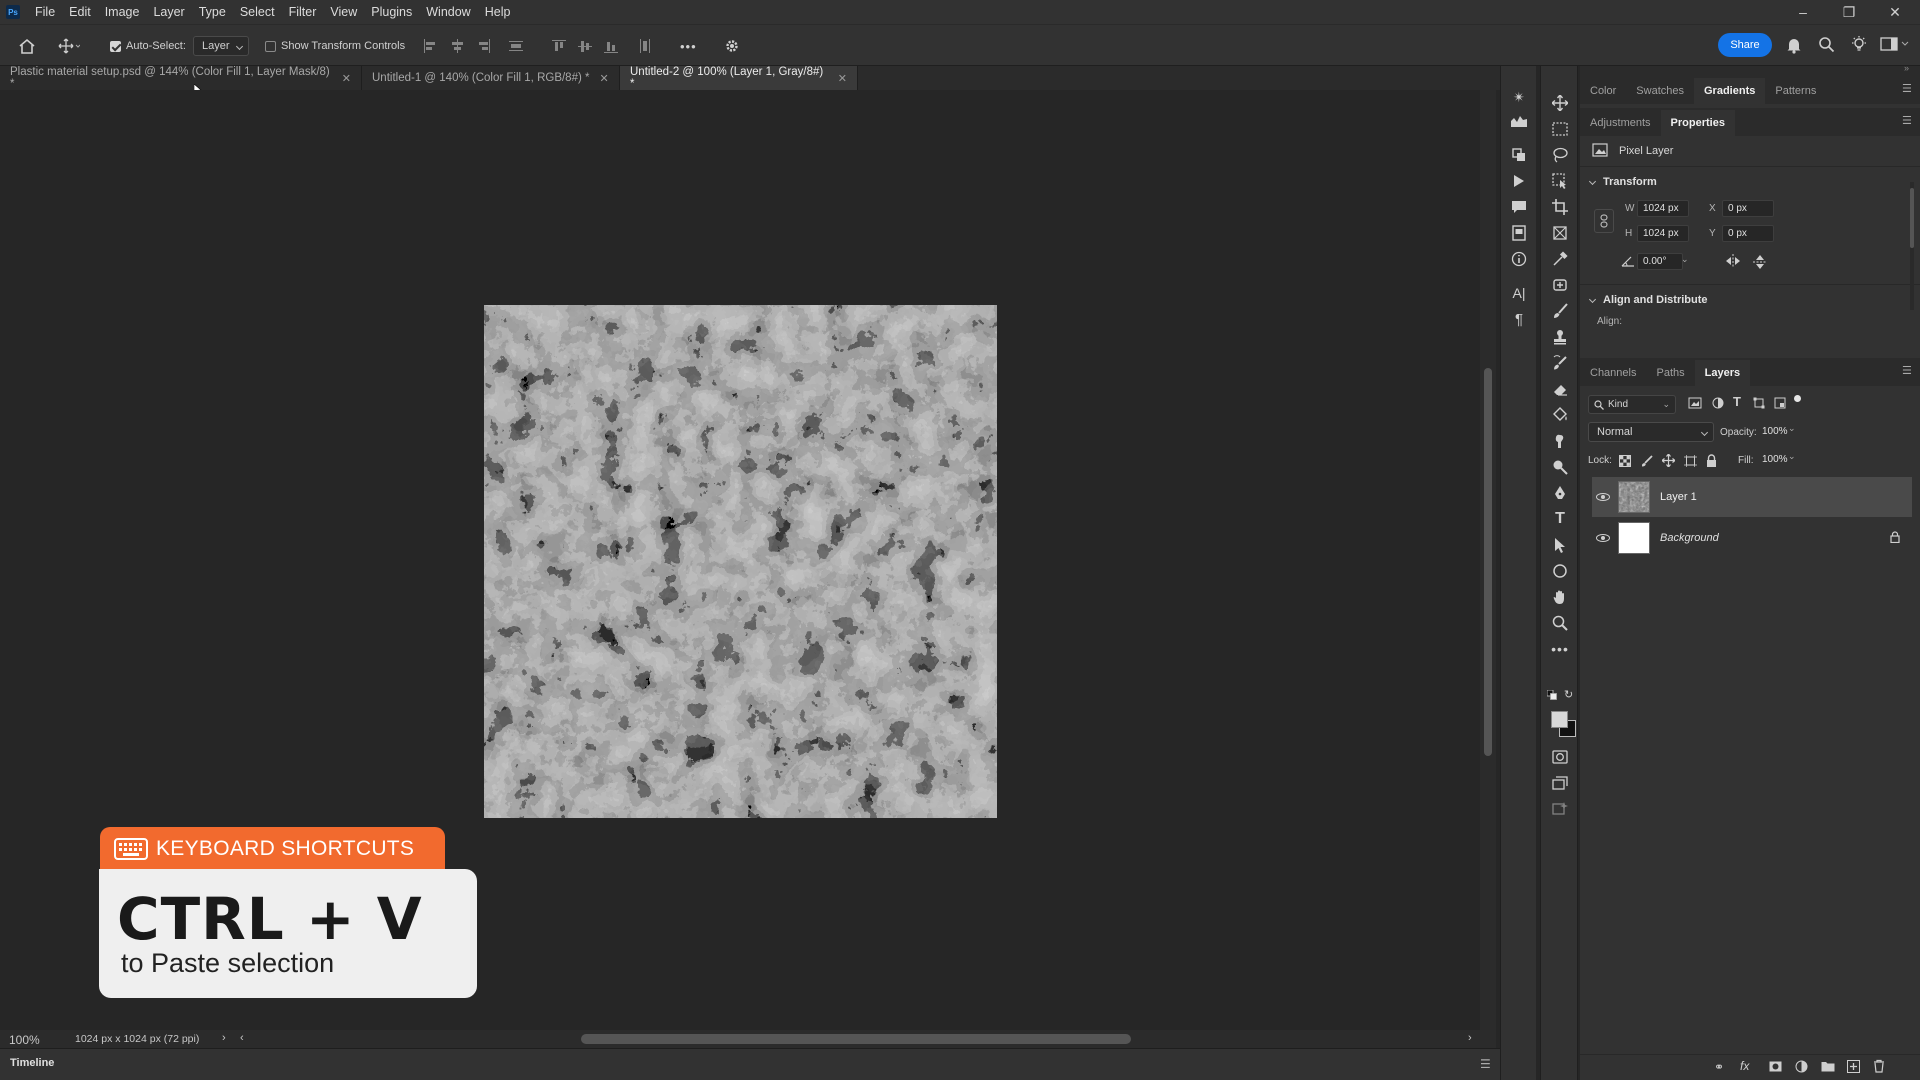 The height and width of the screenshot is (1080, 1920). What do you see at coordinates (1519, 319) in the screenshot?
I see `paragraph-icon: ¶` at bounding box center [1519, 319].